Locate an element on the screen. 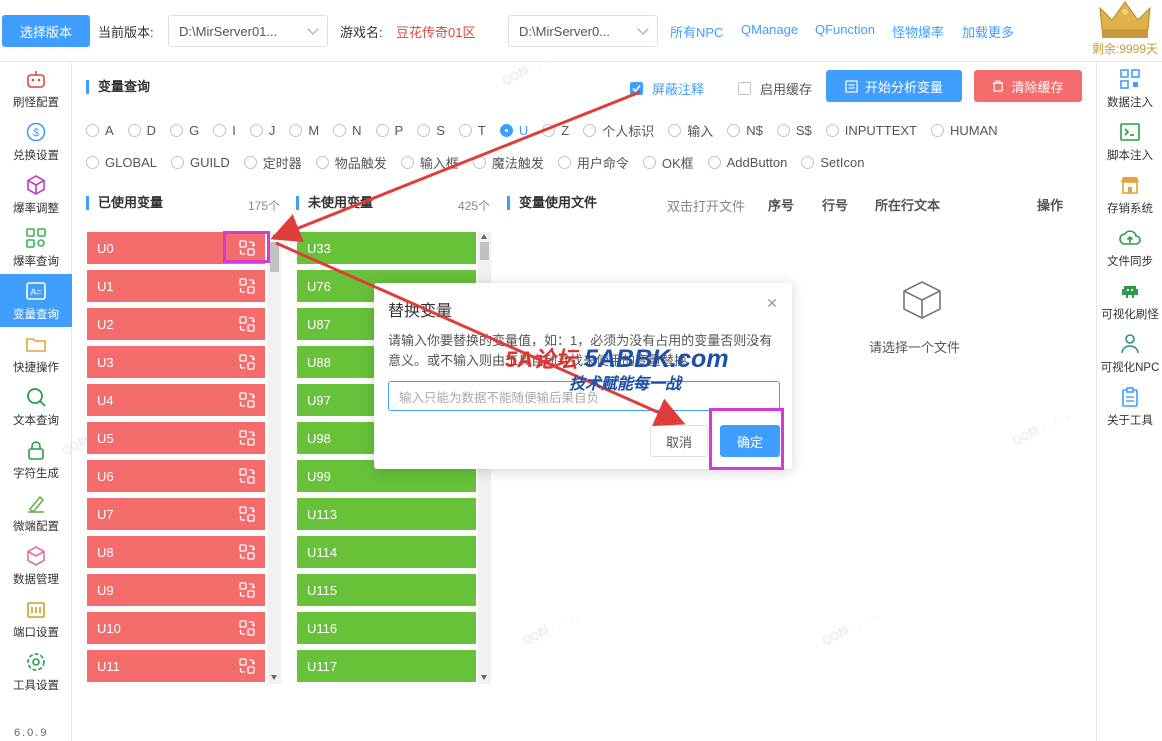  sidebar-item-tool-settings: 工具设置 is located at coordinates (36, 671).